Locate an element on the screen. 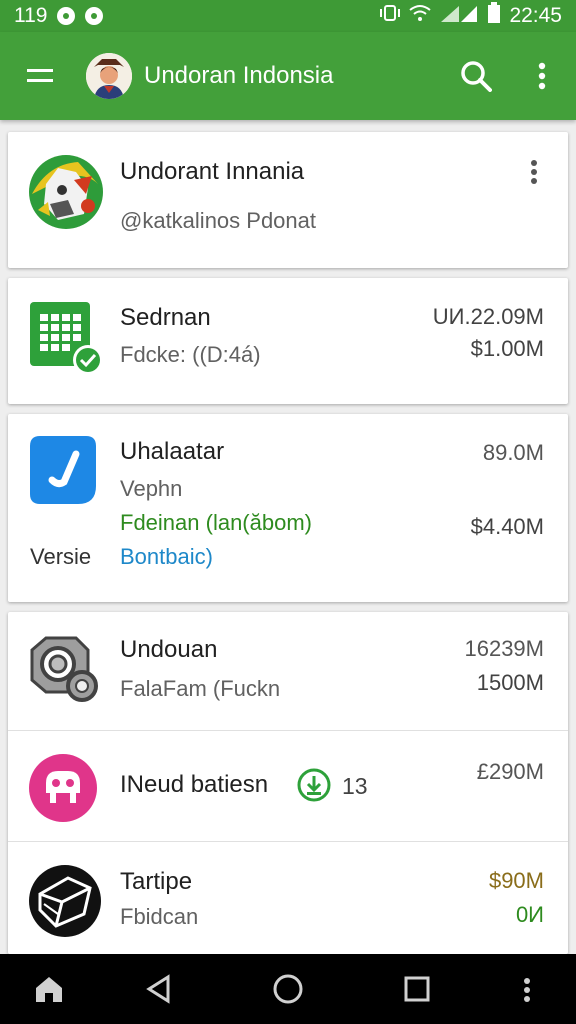 This screenshot has height=1024, width=576. system-nav-bar is located at coordinates (288, 989).